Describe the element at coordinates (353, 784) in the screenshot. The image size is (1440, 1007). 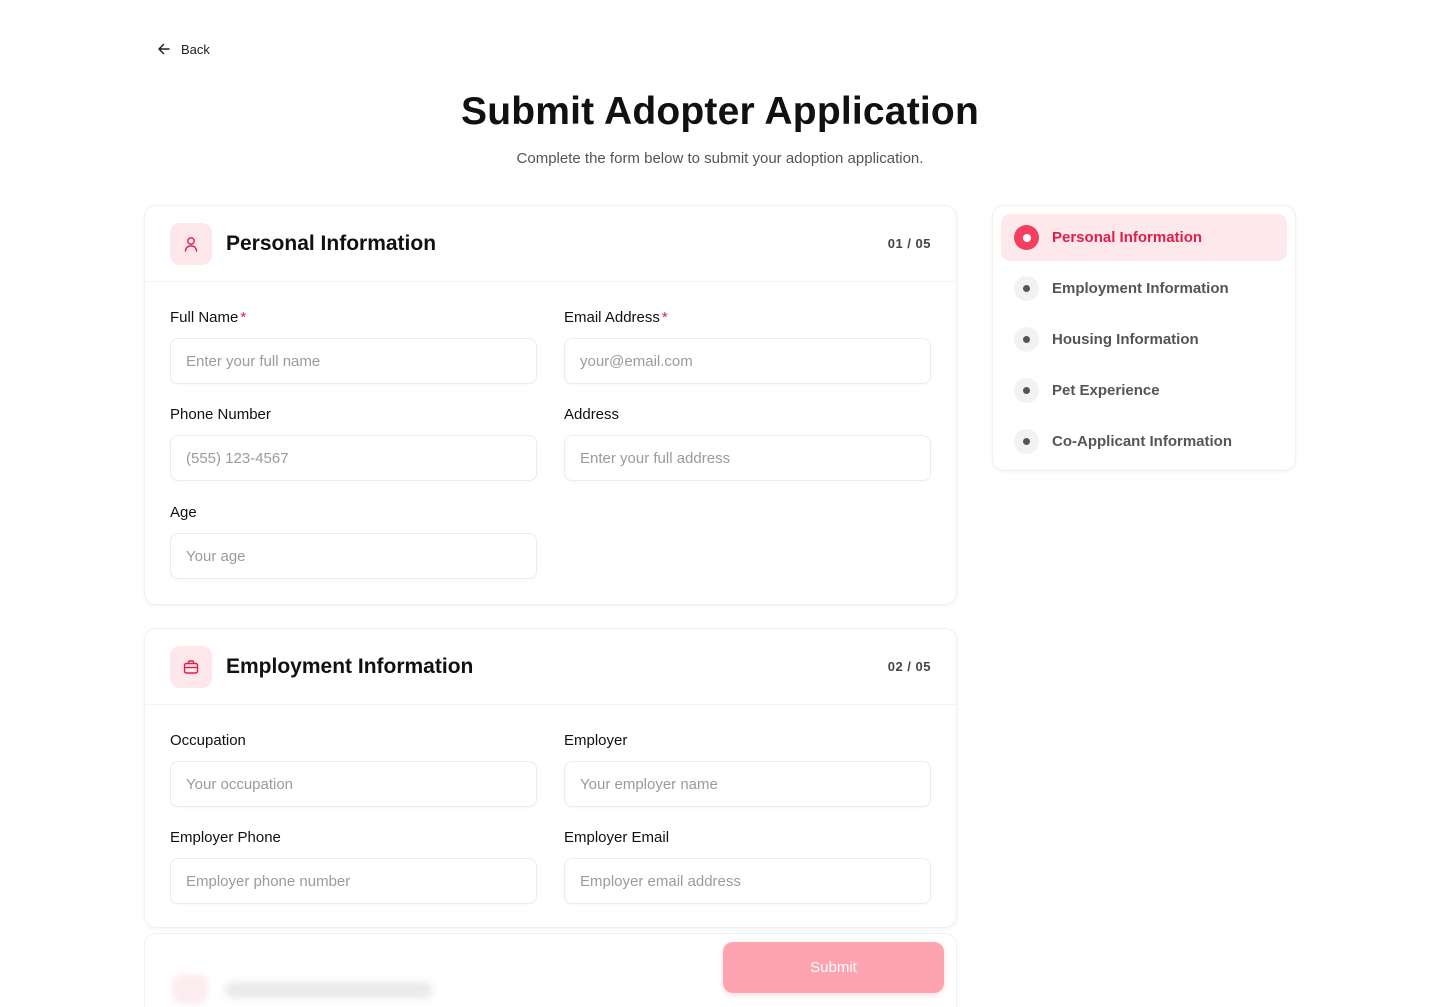
I see `occupation-input` at that location.